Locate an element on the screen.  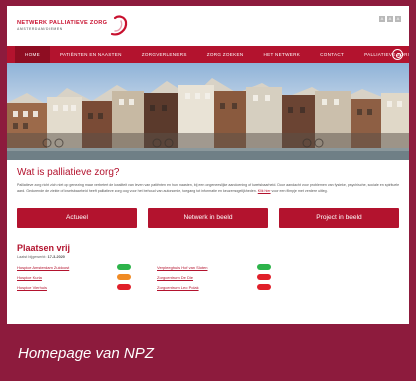
nav-item-patienten: PATIËNTEN EN NAASTEN is located at coordinates (91, 54).